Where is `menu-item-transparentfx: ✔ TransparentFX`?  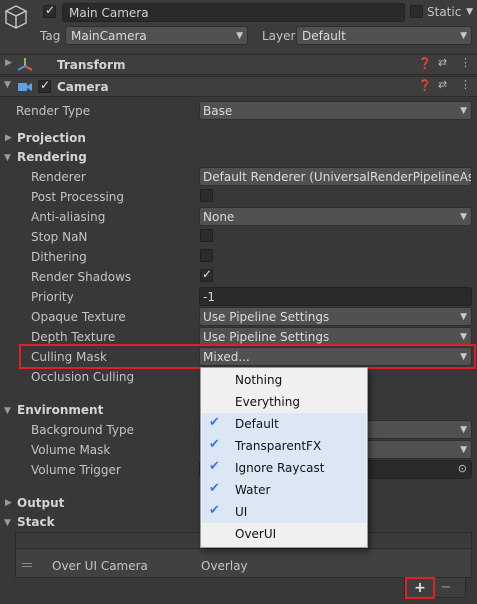 menu-item-transparentfx: ✔ TransparentFX is located at coordinates (284, 446).